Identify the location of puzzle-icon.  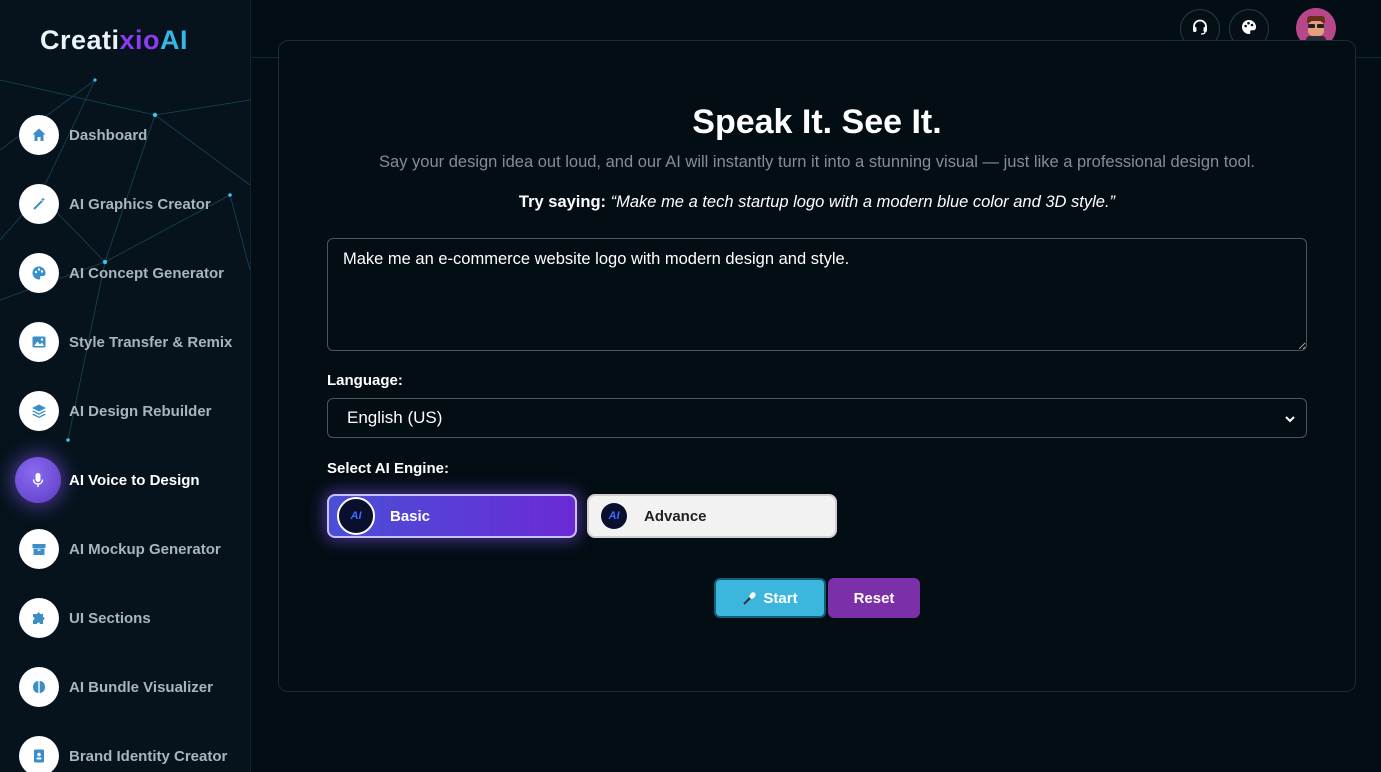
(39, 618).